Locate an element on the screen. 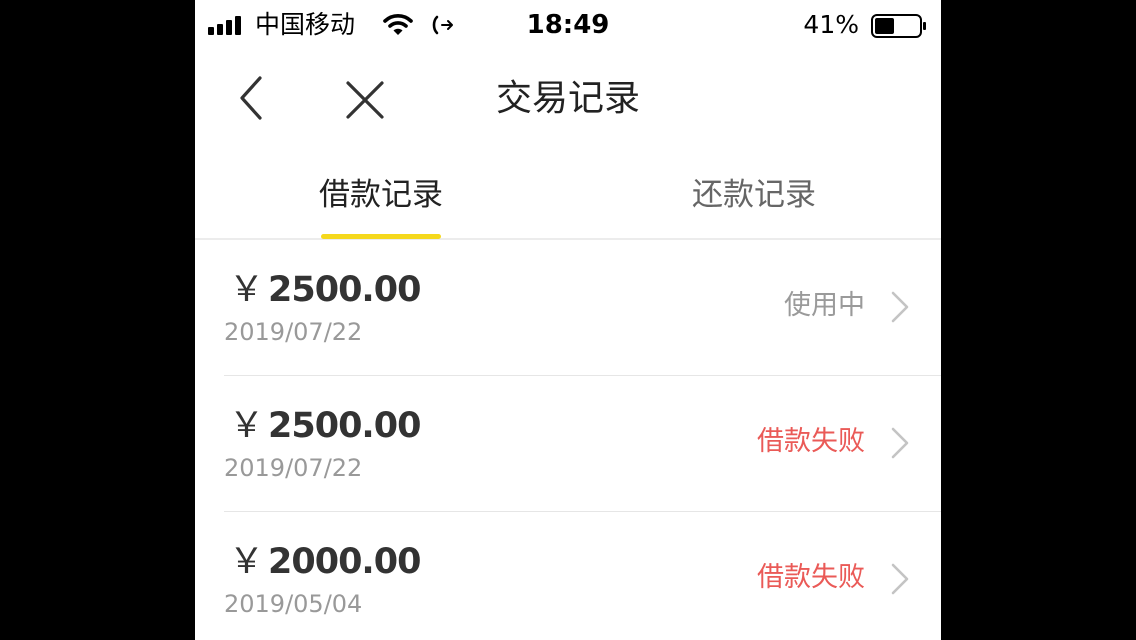 This screenshot has width=1136, height=640. tab-repay-records: 还款记录 is located at coordinates (754, 195).